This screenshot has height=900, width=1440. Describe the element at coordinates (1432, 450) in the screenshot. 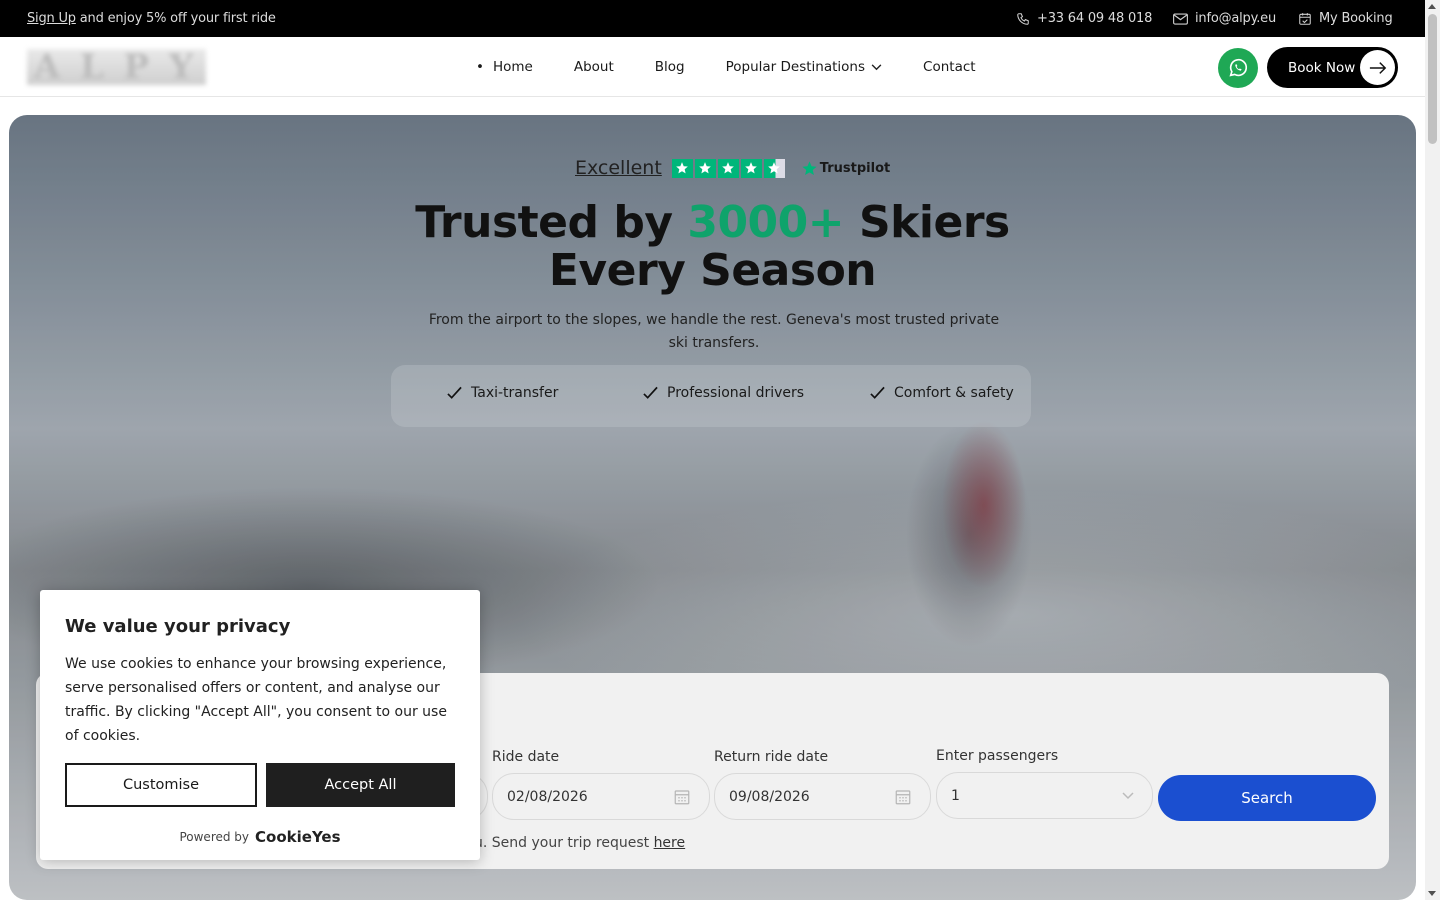

I see `page-scrollbar` at that location.